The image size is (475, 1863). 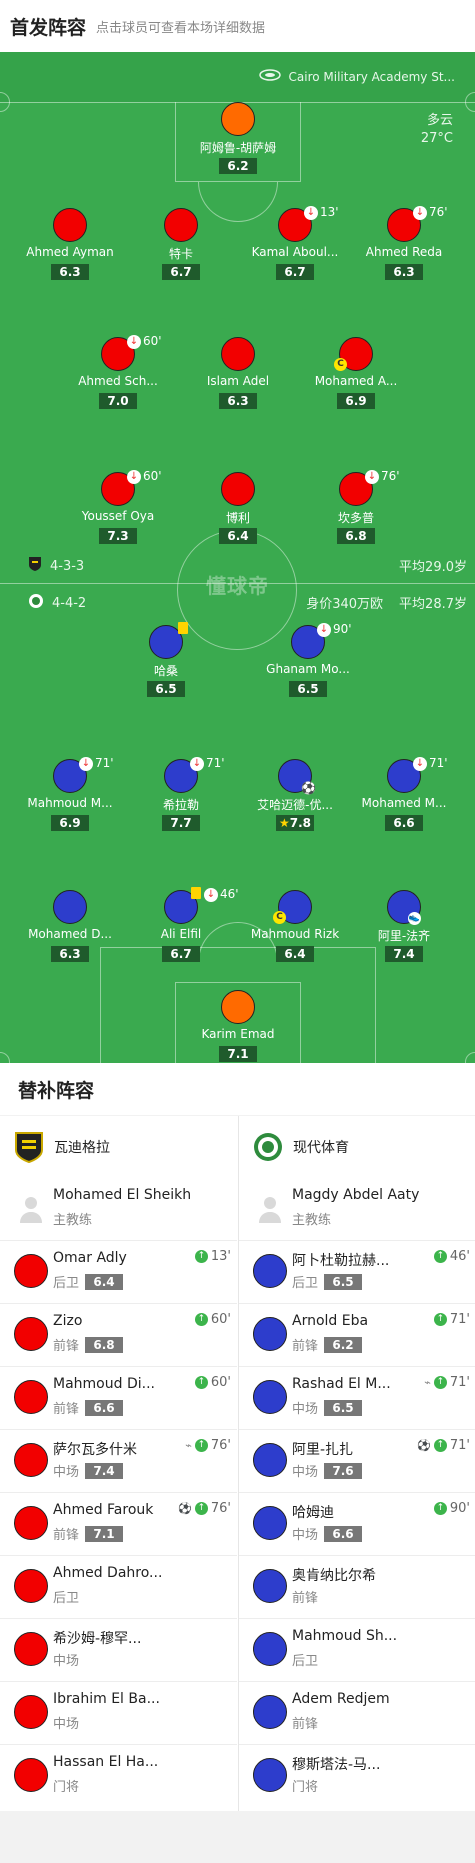 I want to click on yellow-card-icon, so click(x=183, y=628).